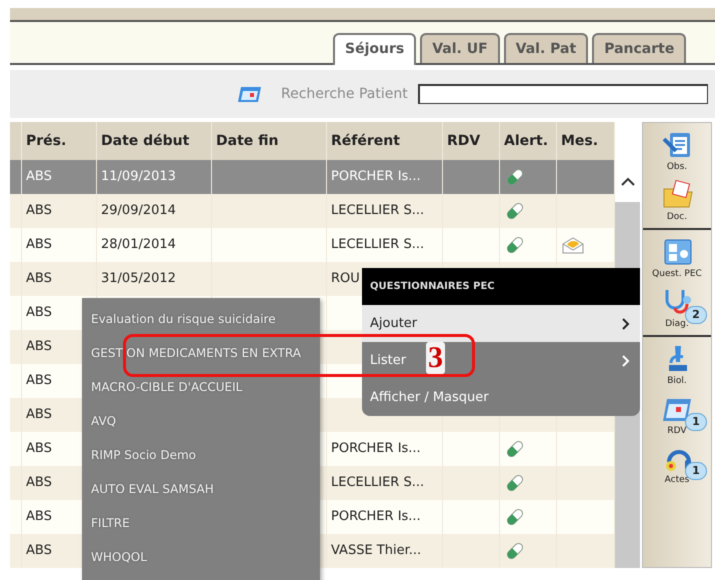 This screenshot has width=715, height=580. I want to click on menu-title: QUESTIONNAIRES PEC, so click(501, 286).